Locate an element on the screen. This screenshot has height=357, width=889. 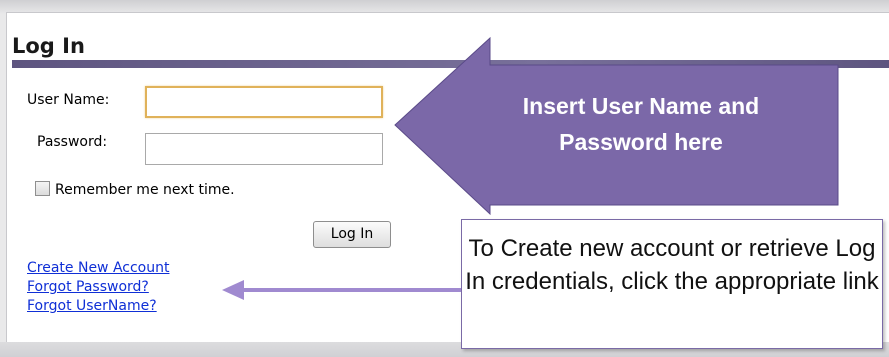
insert-callout-line1: Insert User Name and is located at coordinates (641, 106).